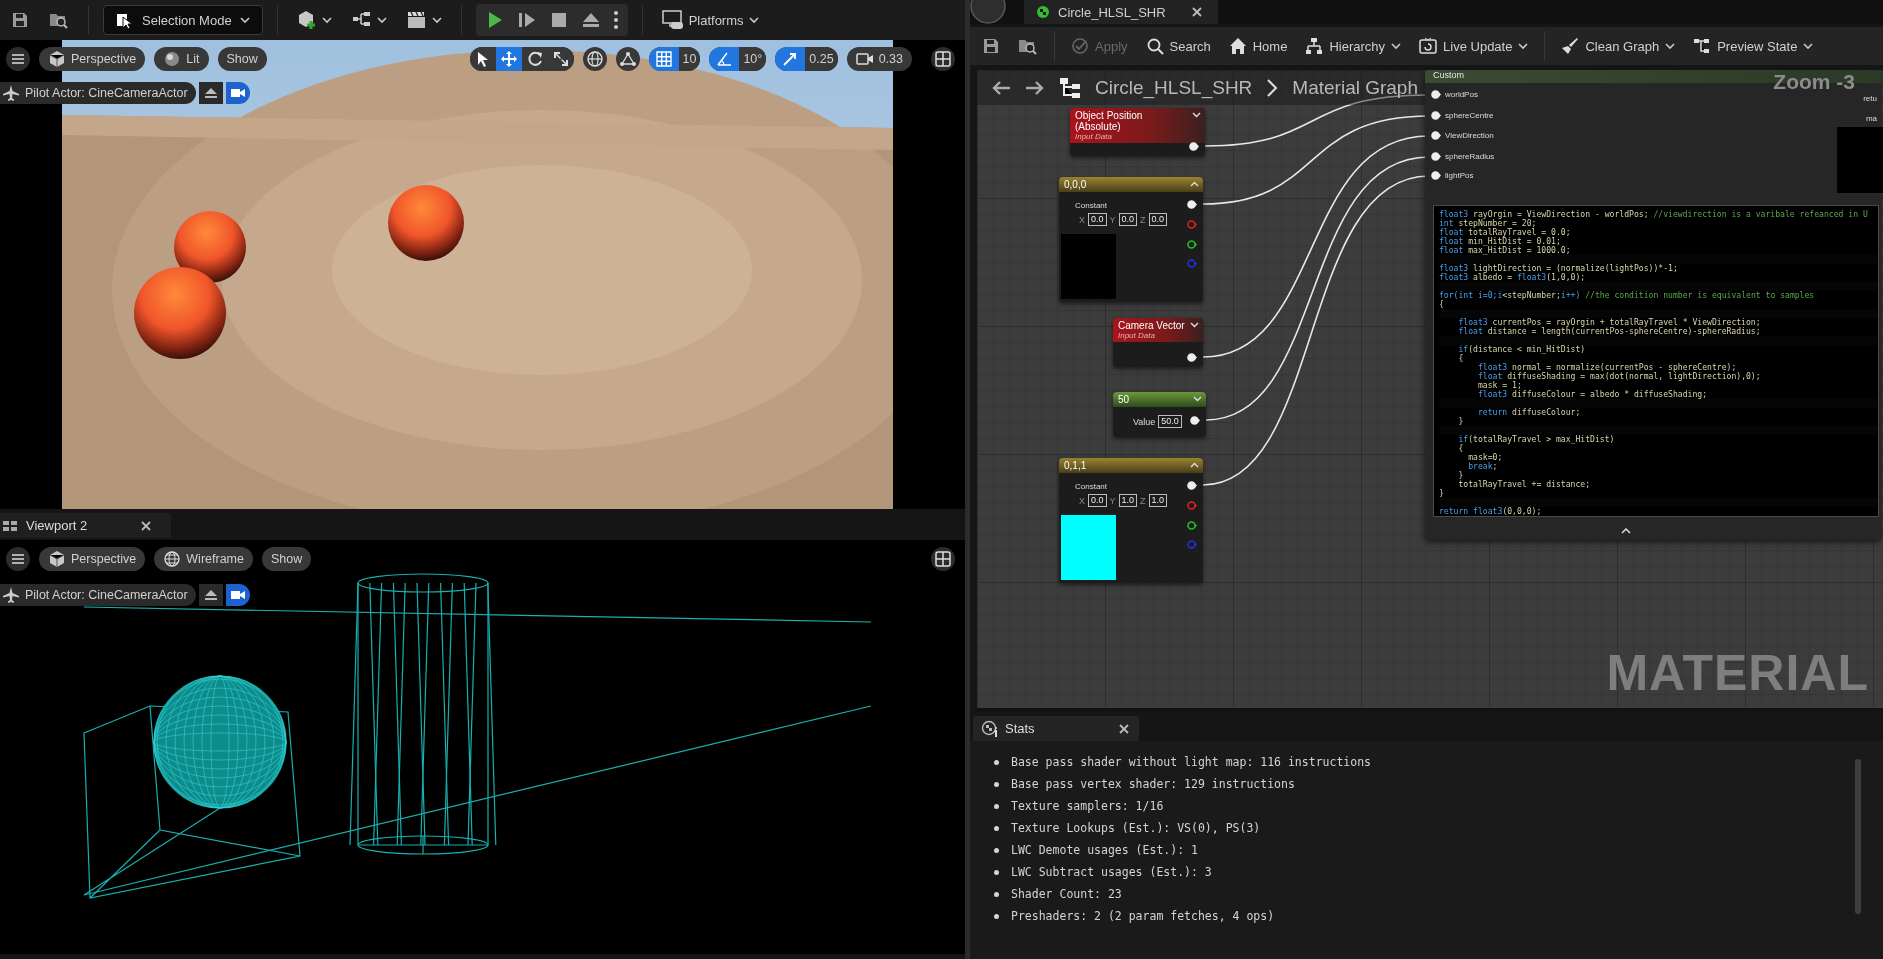 This screenshot has width=1883, height=959. Describe the element at coordinates (1080, 46) in the screenshot. I see `check-circle-icon` at that location.